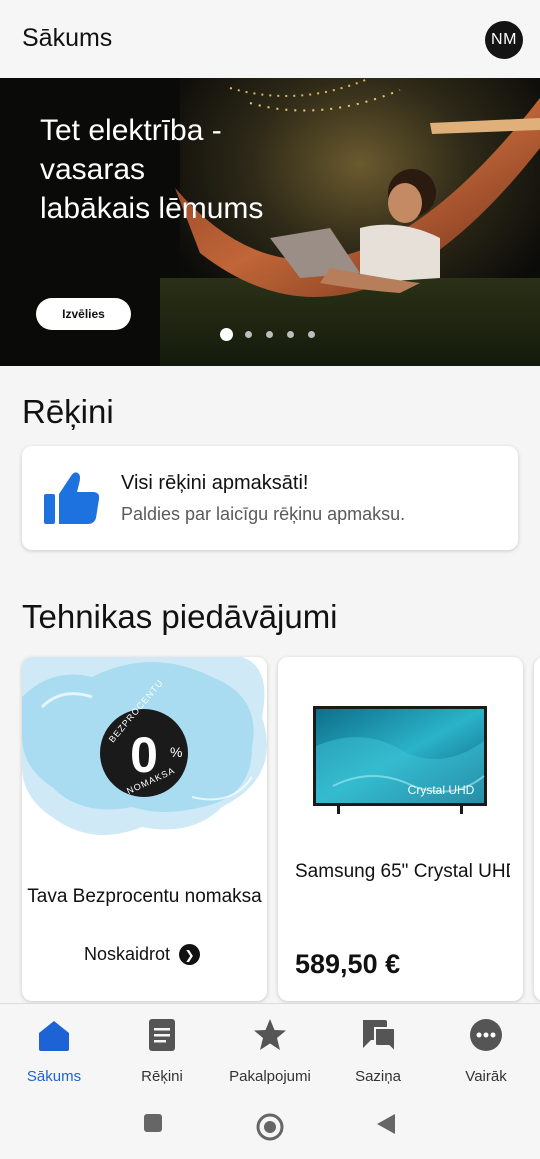  Describe the element at coordinates (54, 1036) in the screenshot. I see `home-icon` at that location.